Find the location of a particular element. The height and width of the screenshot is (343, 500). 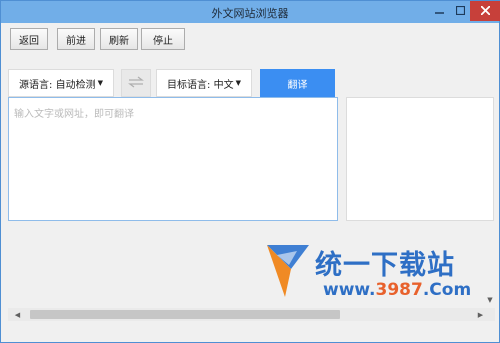

toolbar: 返回 前进 刷新 停止 is located at coordinates (250, 39).